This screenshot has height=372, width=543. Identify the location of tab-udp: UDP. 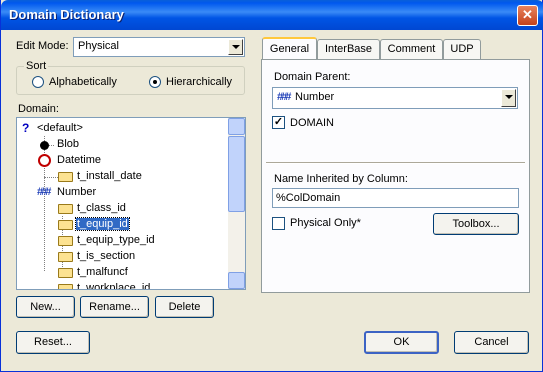
(462, 49).